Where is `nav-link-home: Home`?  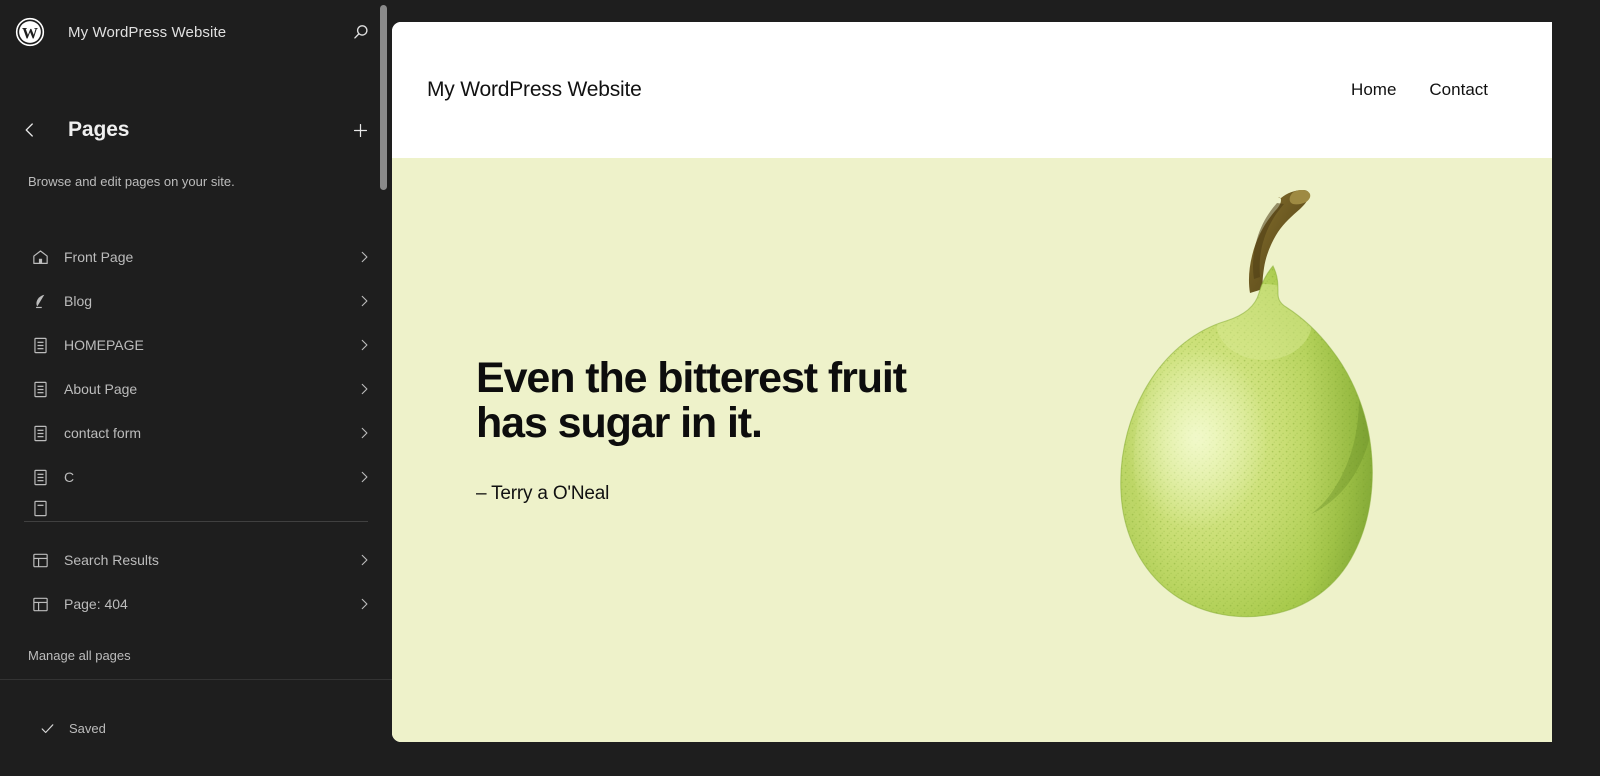
nav-link-home: Home is located at coordinates (1373, 90).